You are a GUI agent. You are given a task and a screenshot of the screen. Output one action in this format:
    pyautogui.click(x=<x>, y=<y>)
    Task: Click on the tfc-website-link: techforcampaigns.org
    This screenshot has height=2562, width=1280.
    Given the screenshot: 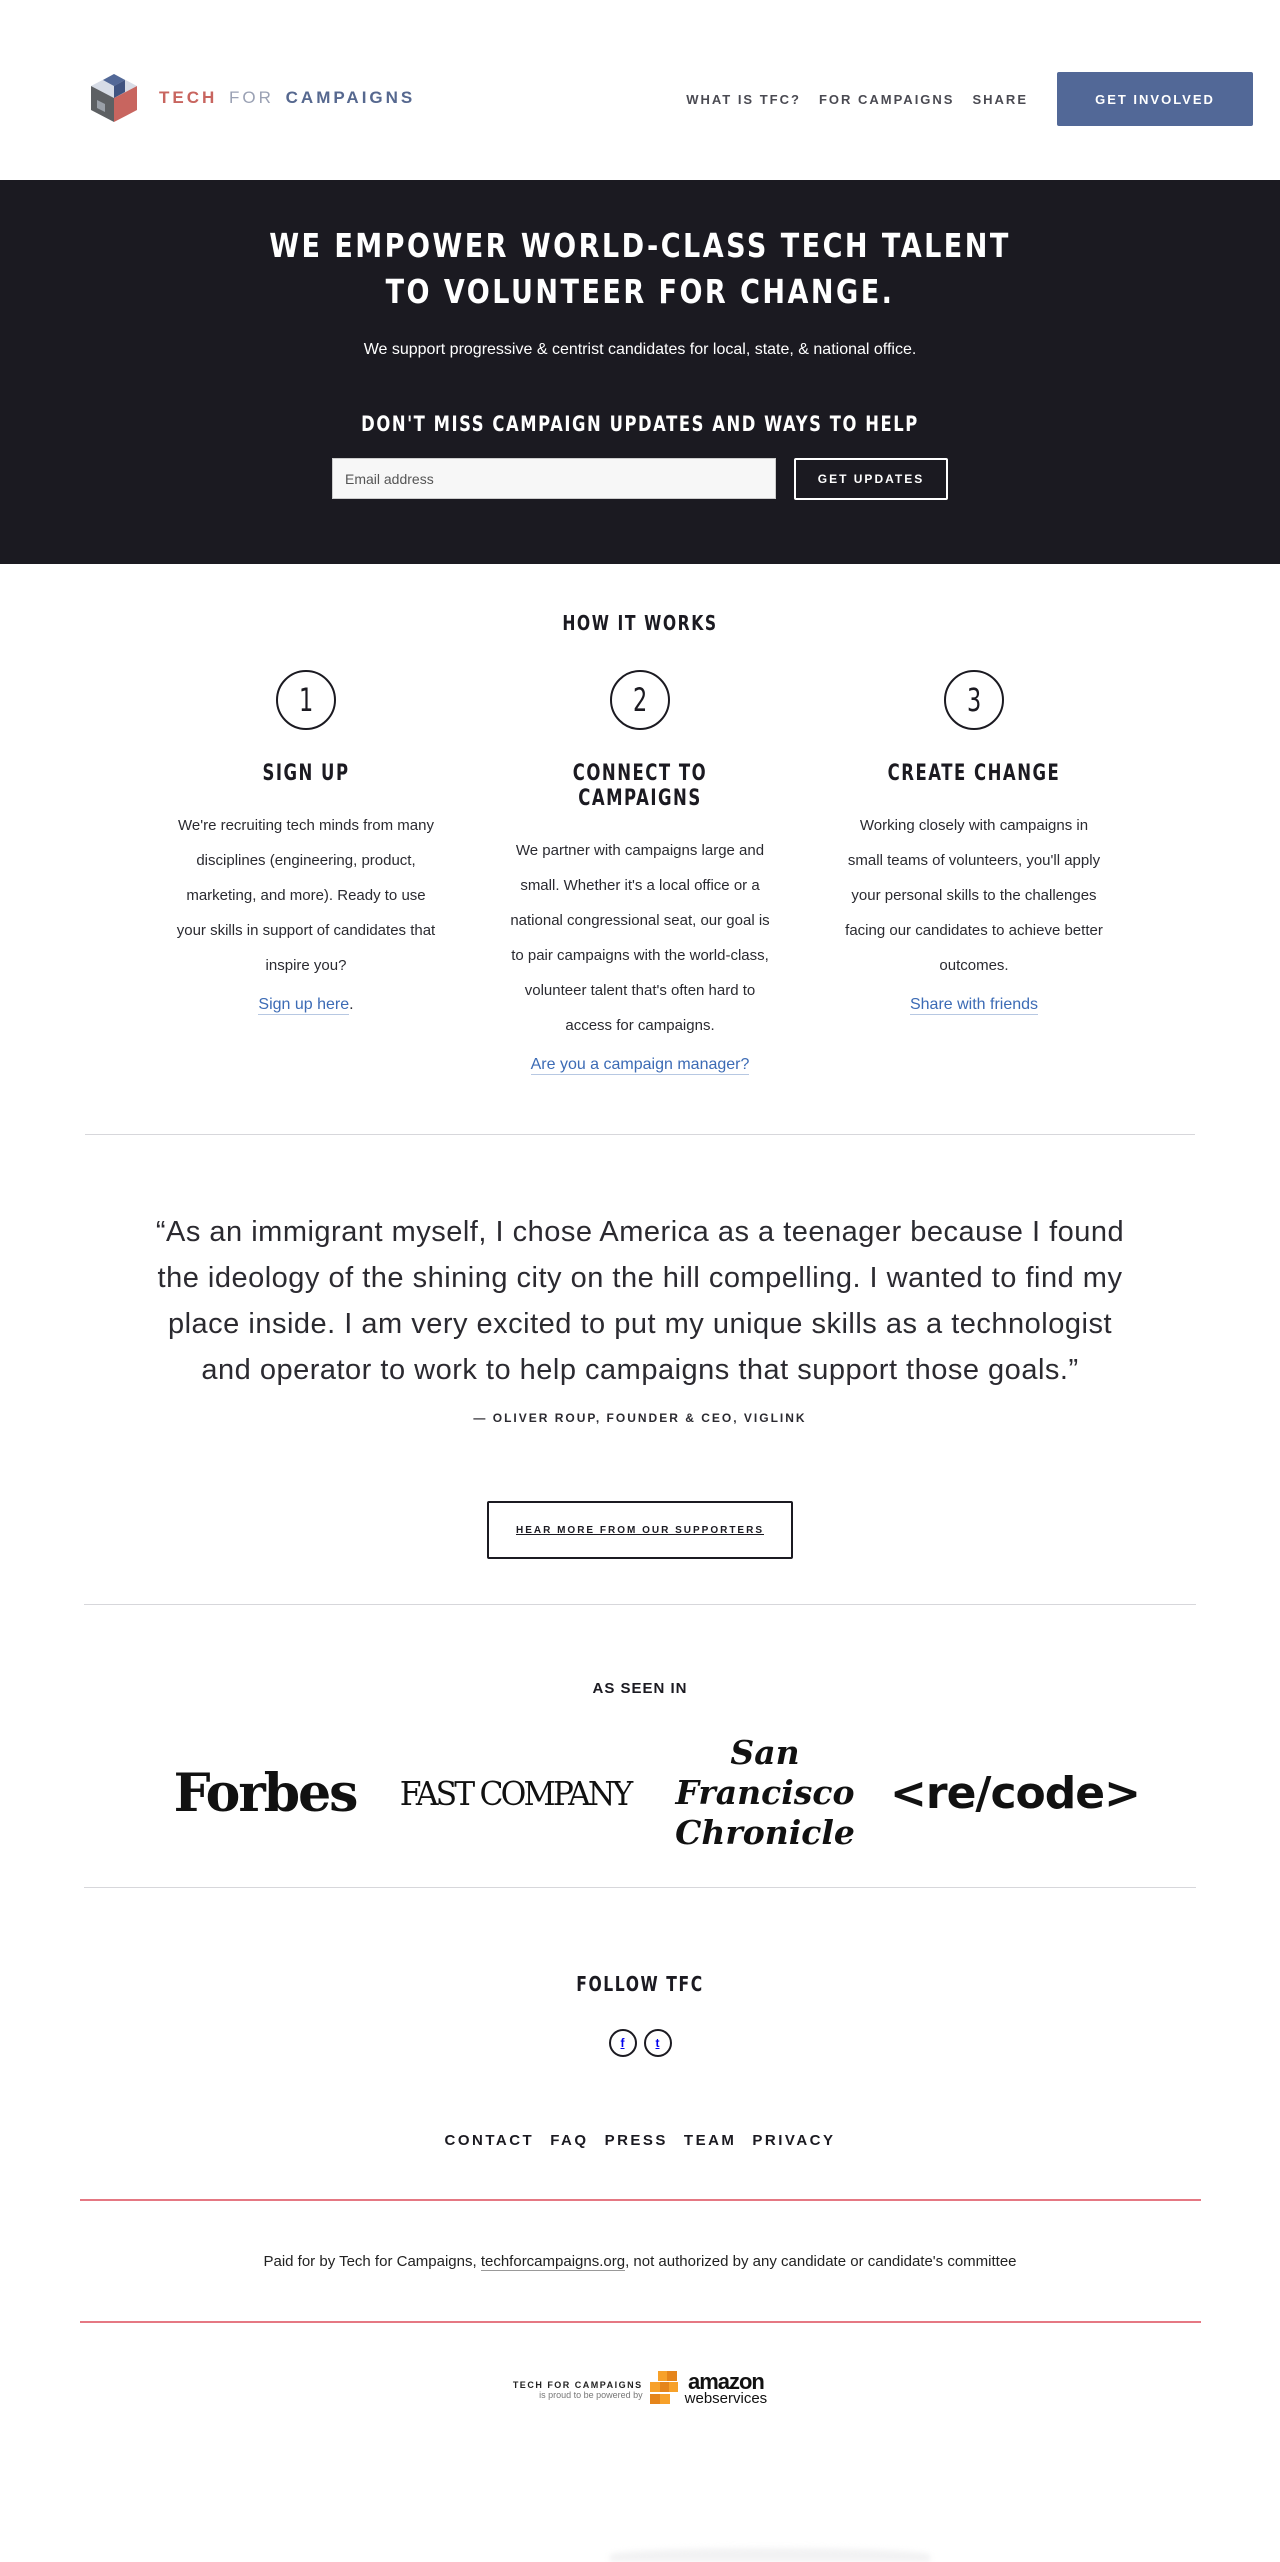 What is the action you would take?
    pyautogui.click(x=553, y=2261)
    